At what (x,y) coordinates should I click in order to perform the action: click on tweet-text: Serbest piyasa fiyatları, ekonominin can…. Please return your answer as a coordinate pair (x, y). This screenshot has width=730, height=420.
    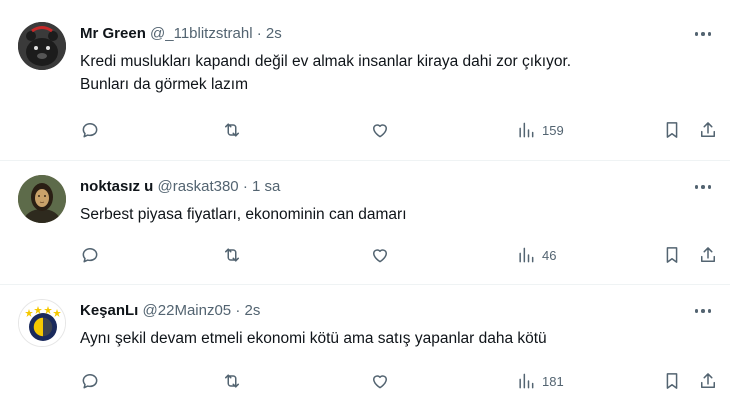
    Looking at the image, I should click on (390, 214).